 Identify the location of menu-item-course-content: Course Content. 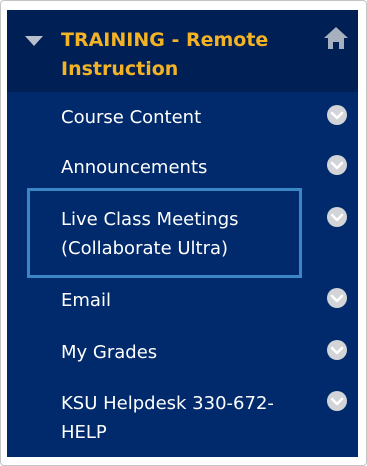
(182, 118).